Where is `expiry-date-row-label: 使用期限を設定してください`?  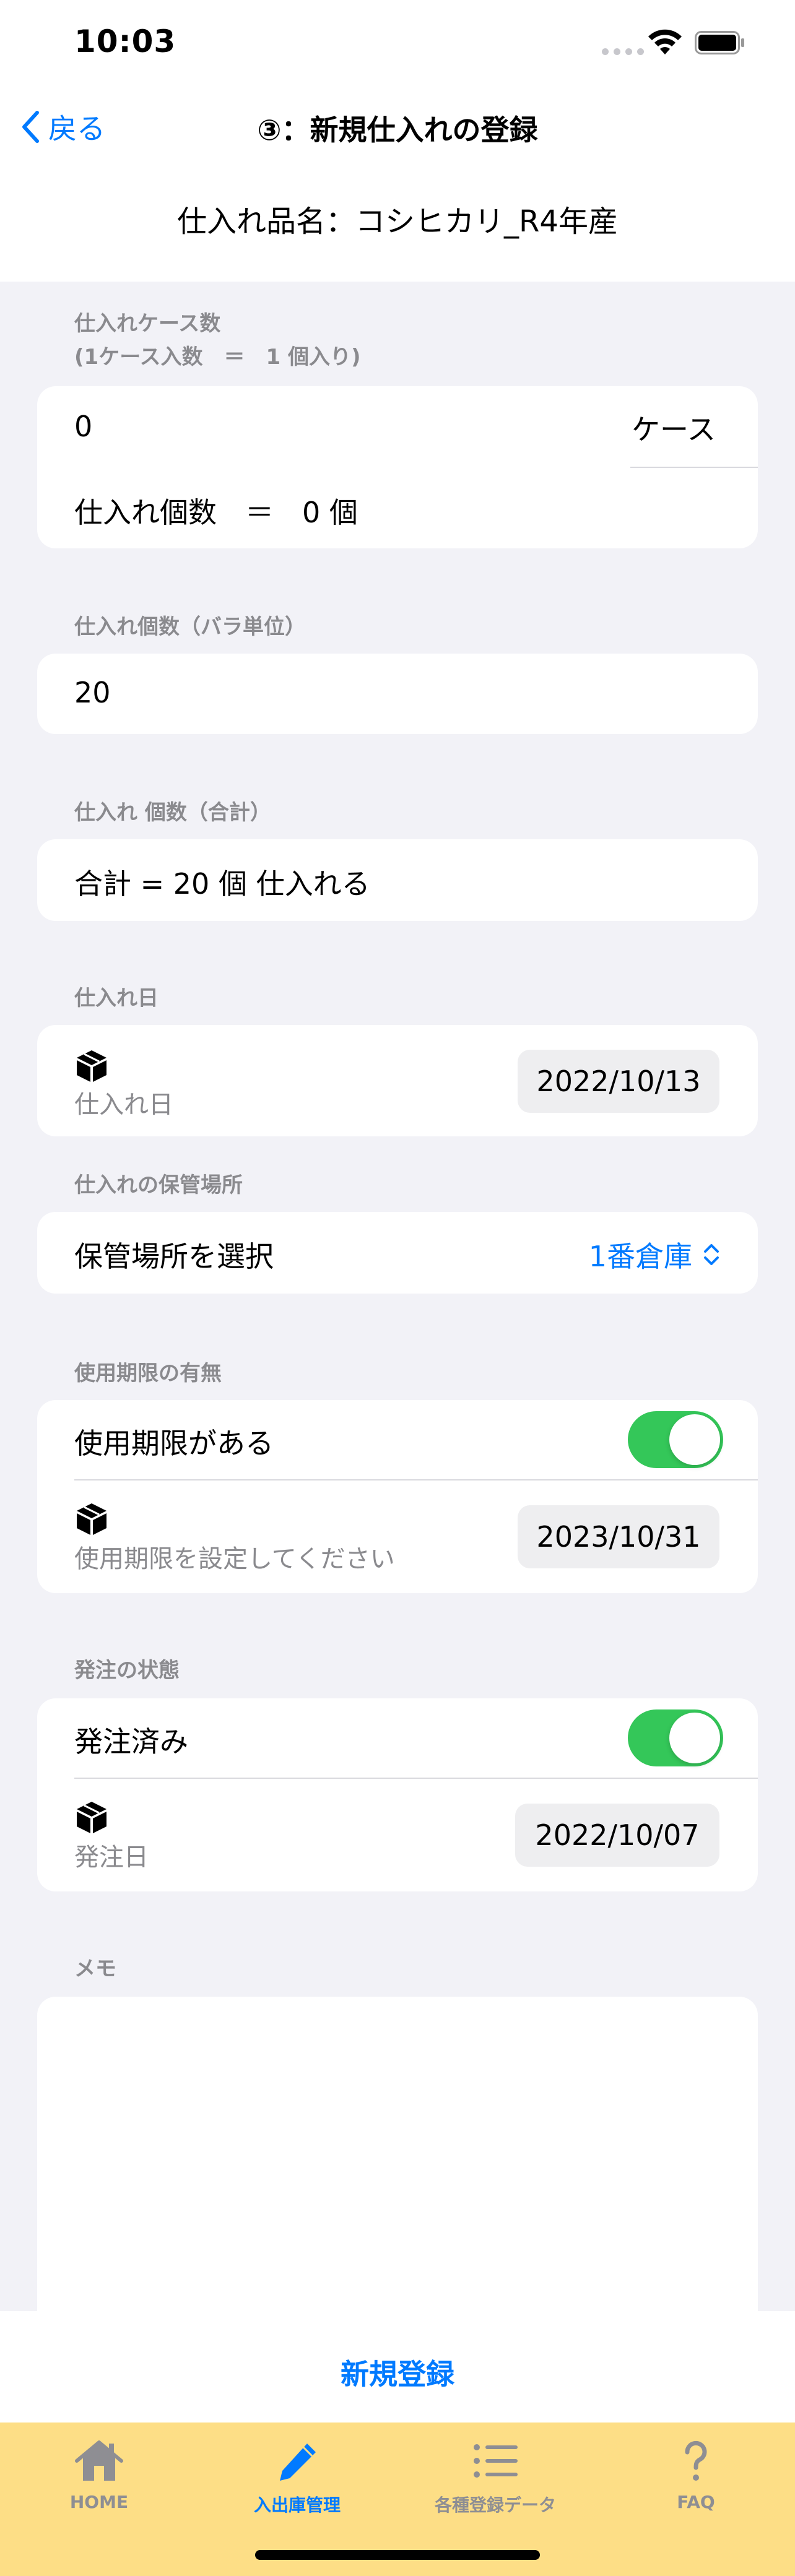
expiry-date-row-label: 使用期限を設定してください is located at coordinates (235, 1559).